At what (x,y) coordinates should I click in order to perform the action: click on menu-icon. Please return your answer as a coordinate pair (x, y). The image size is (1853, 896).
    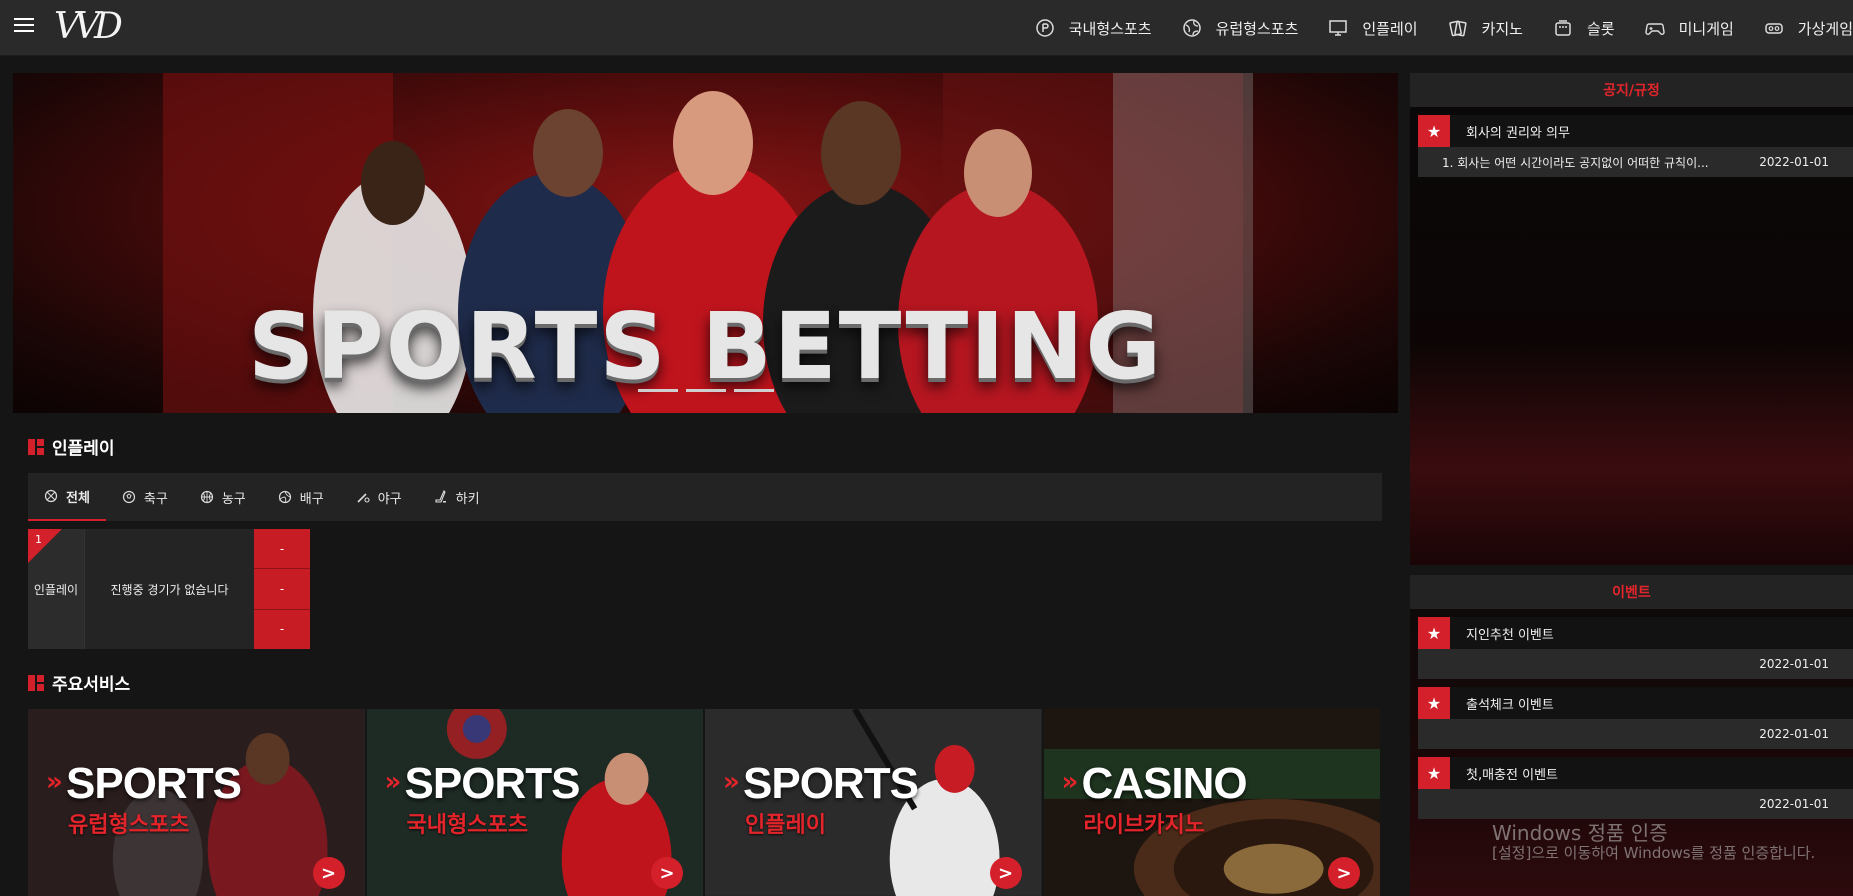
    Looking at the image, I should click on (24, 26).